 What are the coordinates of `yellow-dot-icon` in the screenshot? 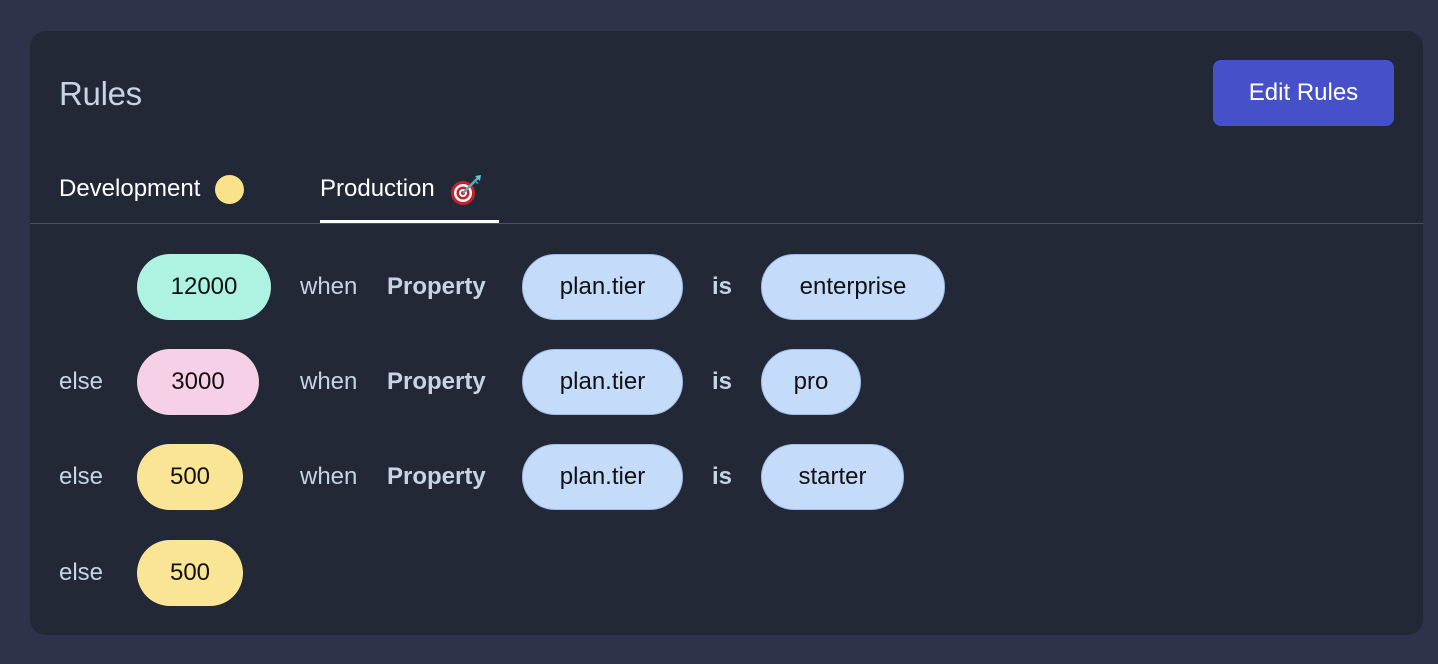 It's located at (230, 189).